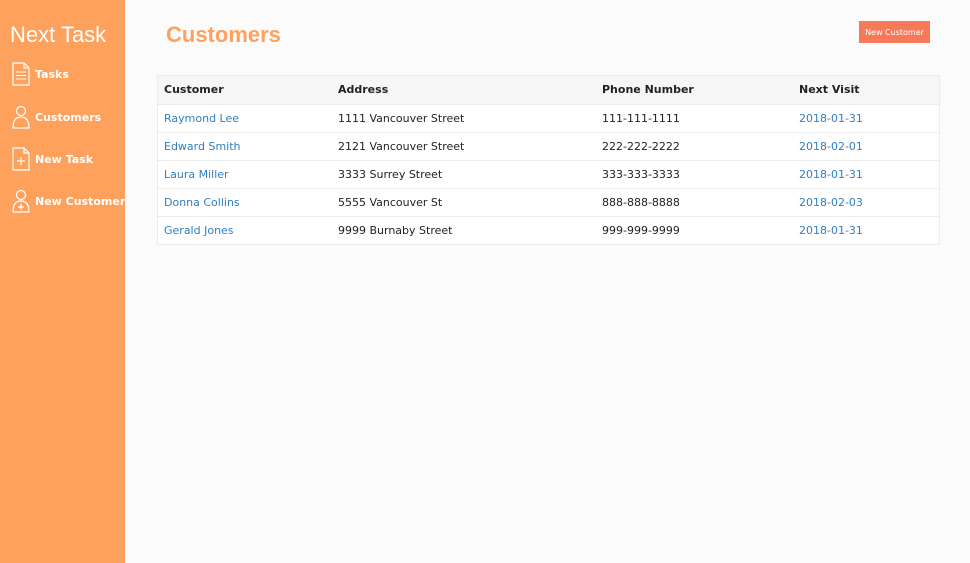  What do you see at coordinates (202, 202) in the screenshot?
I see `customer-name-link: Donna Collins` at bounding box center [202, 202].